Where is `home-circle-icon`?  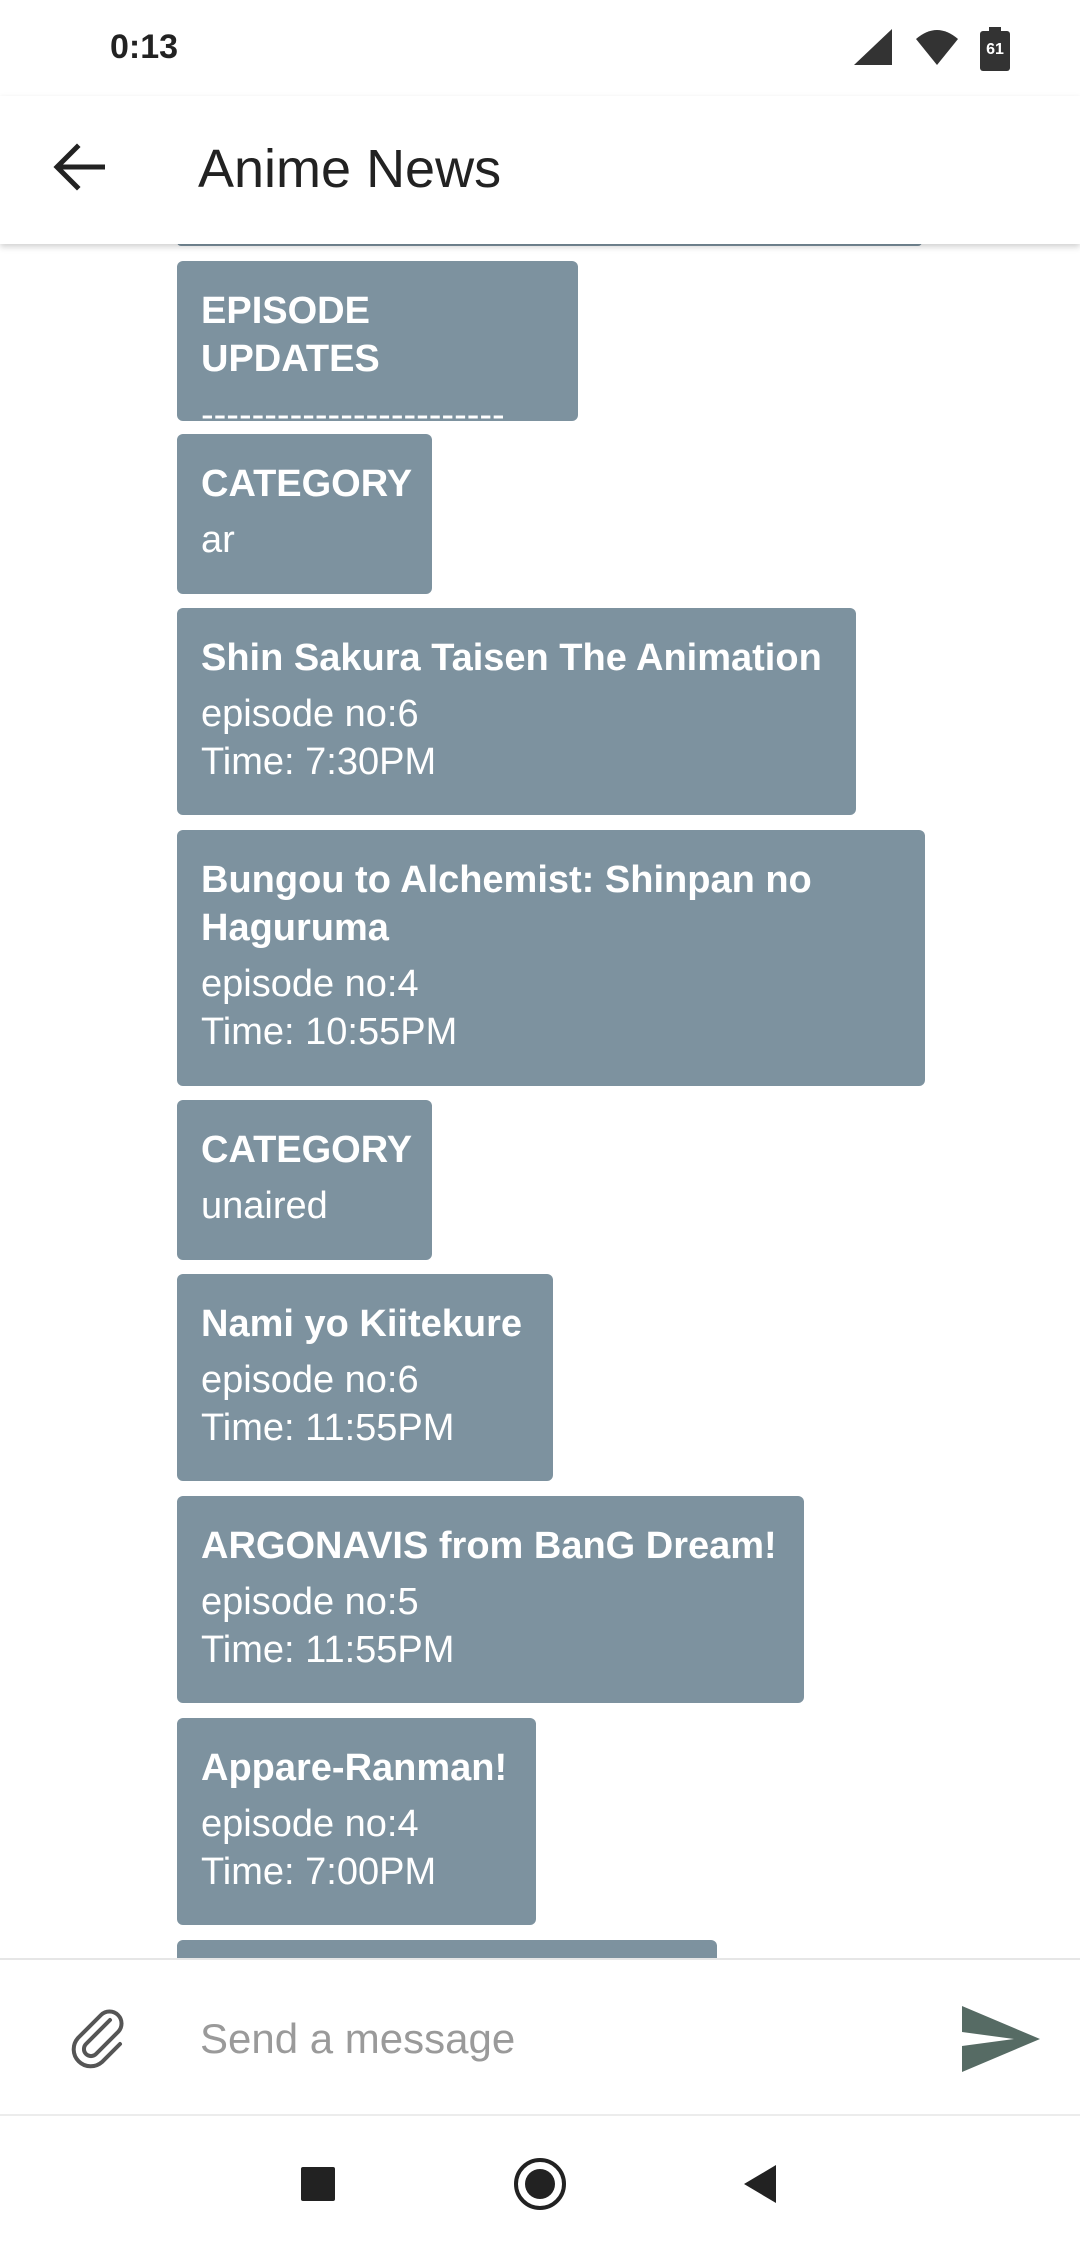
home-circle-icon is located at coordinates (540, 2186).